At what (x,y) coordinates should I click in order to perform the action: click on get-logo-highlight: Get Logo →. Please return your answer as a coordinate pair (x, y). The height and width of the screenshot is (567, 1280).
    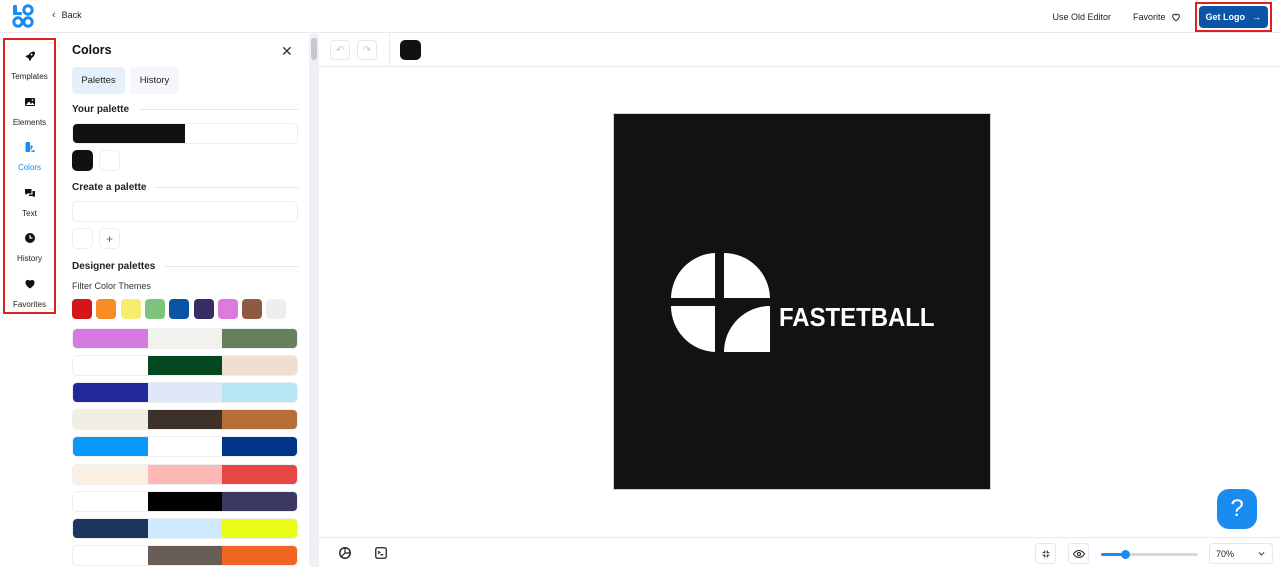
    Looking at the image, I should click on (1233, 16).